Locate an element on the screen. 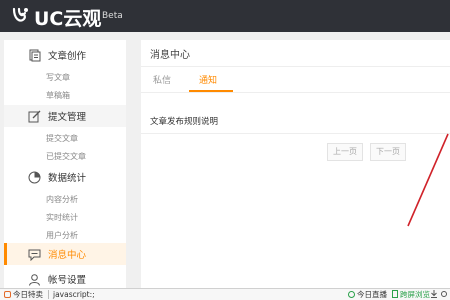 This screenshot has height=300, width=450. status-item-live: 今日直播 is located at coordinates (367, 294).